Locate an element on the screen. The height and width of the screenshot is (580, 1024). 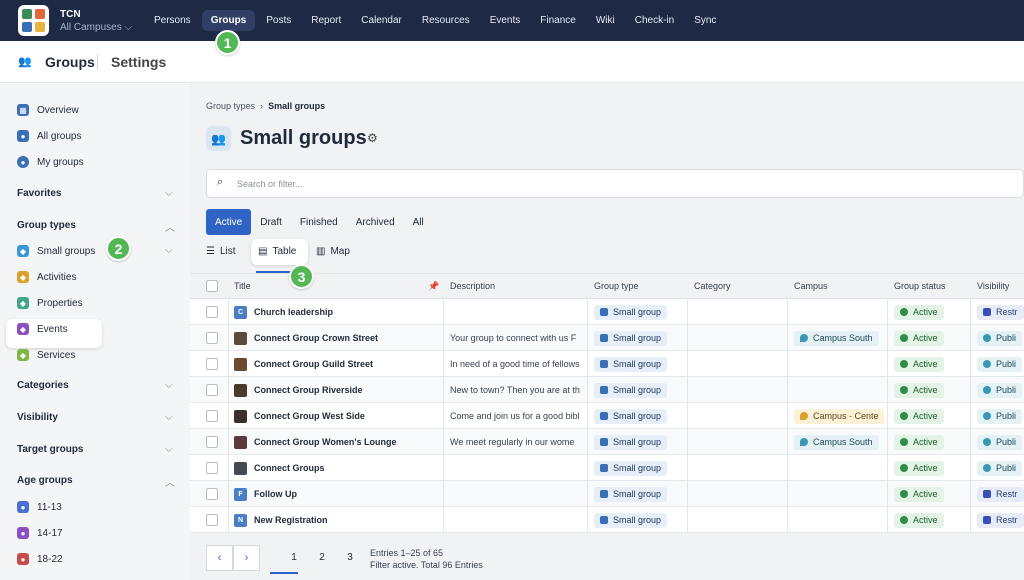
table-row: F Follow Up Small group Active Restr is located at coordinates (607, 494).